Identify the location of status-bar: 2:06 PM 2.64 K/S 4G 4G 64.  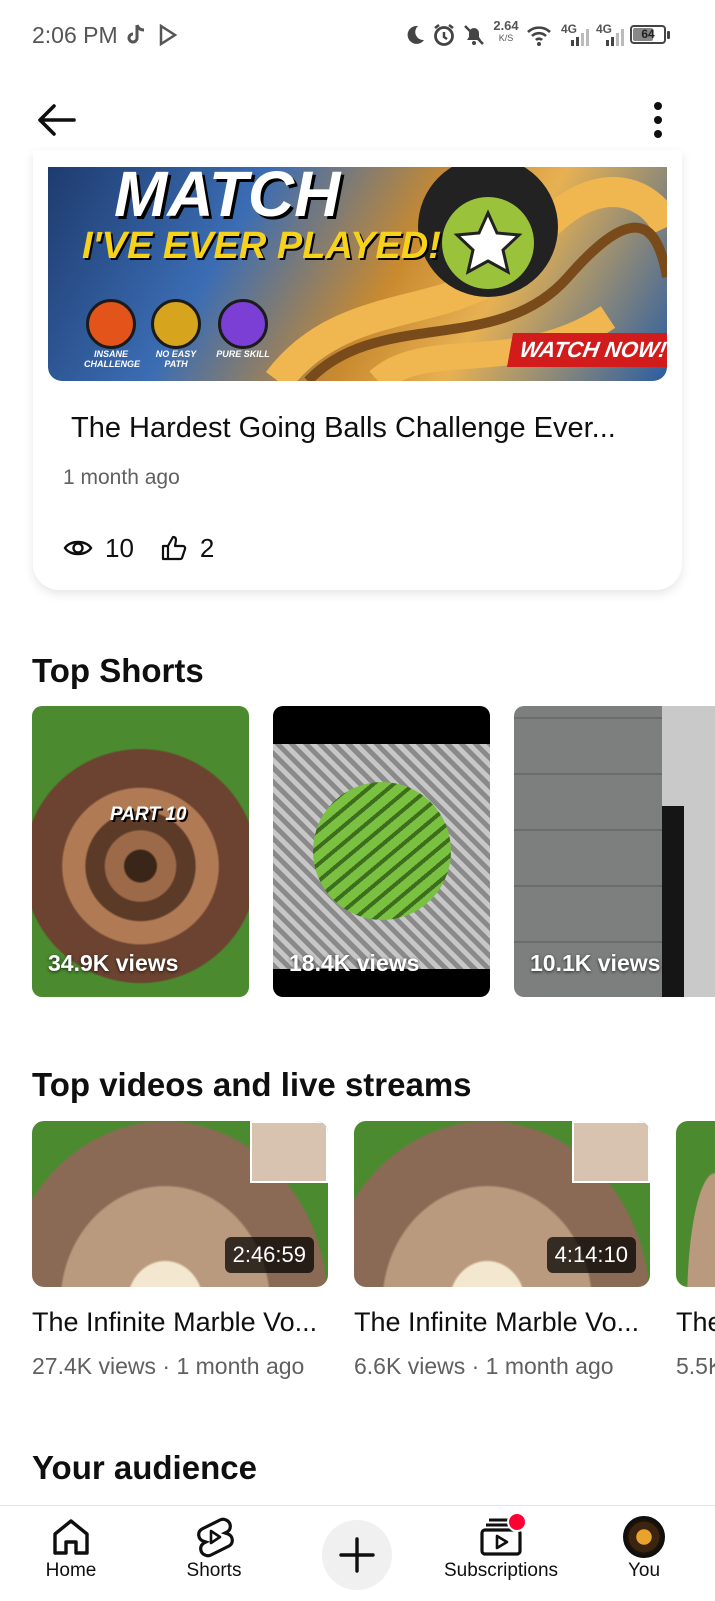
(357, 36).